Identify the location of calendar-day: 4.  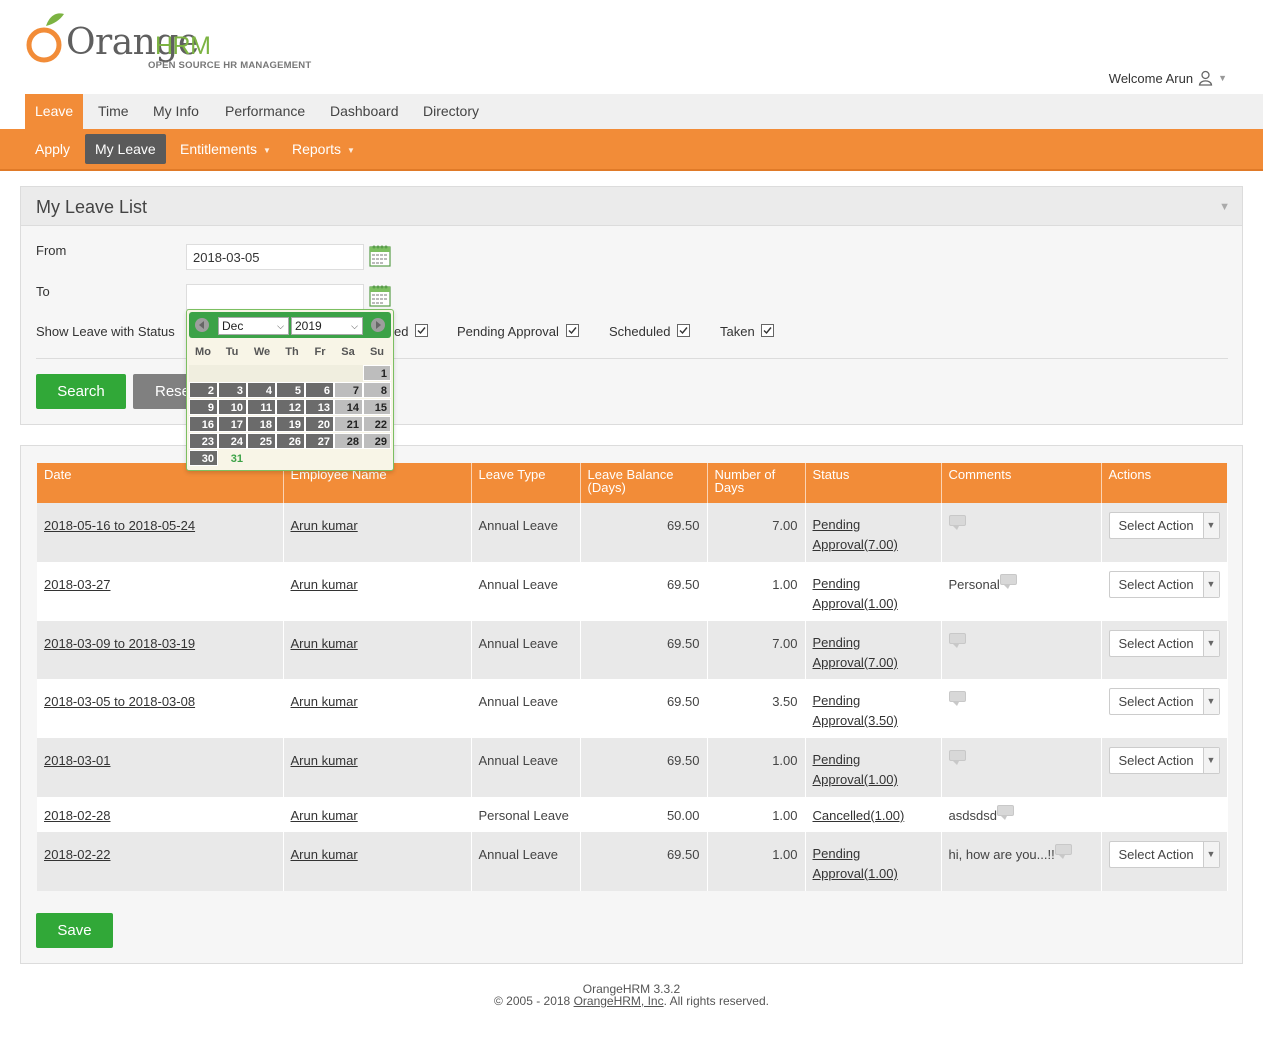
(261, 390).